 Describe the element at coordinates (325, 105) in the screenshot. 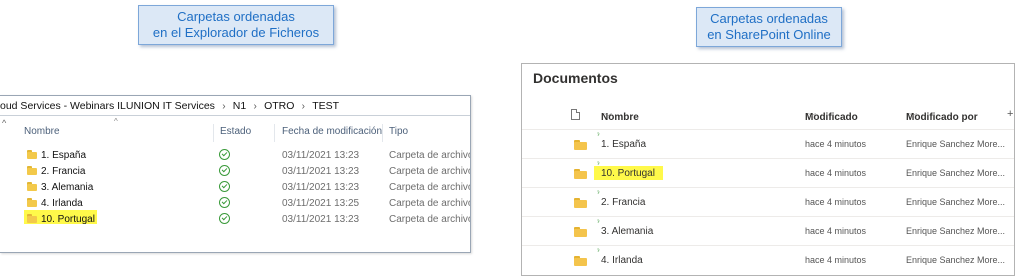

I see `breadcrumb-item: TEST` at that location.